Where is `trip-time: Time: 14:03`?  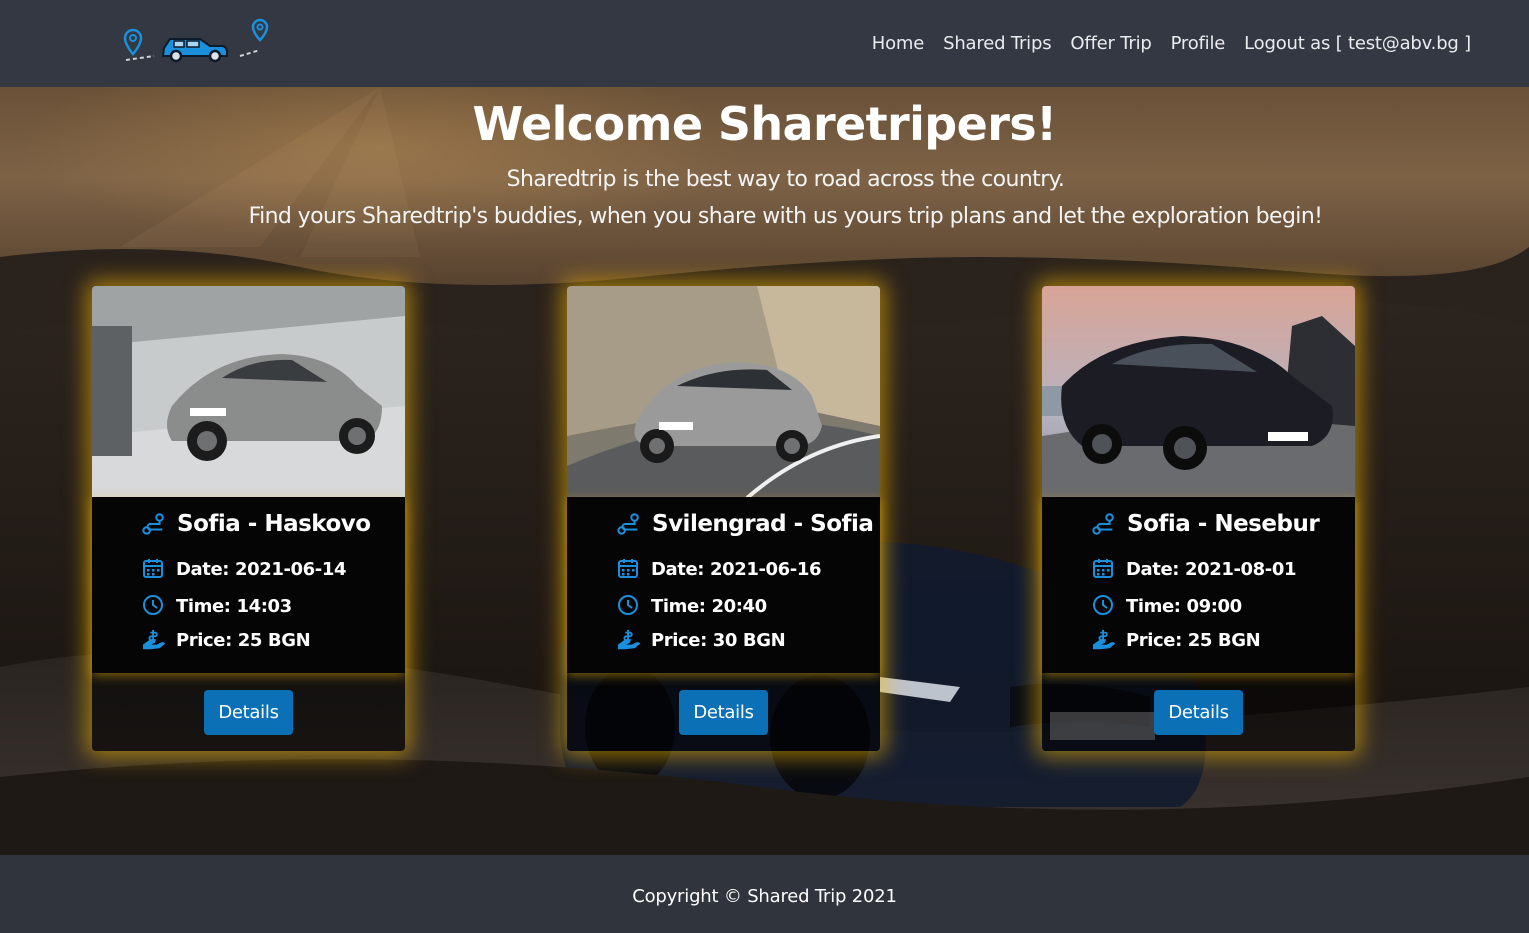
trip-time: Time: 14:03 is located at coordinates (217, 606).